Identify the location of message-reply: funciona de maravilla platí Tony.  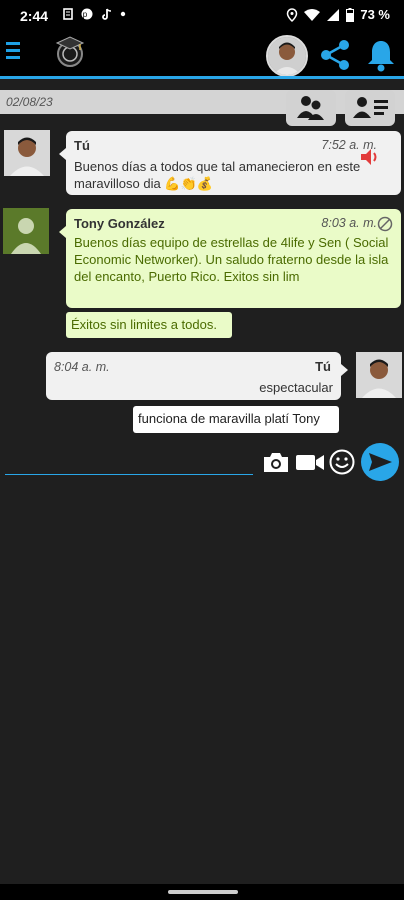
(236, 419).